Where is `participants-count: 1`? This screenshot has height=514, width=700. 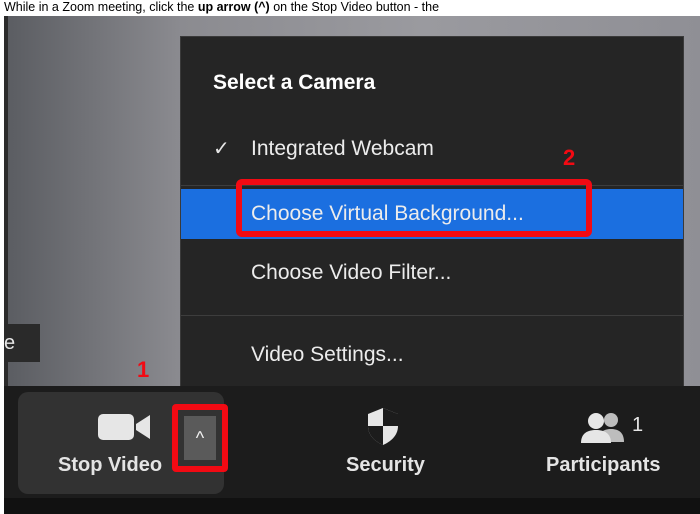
participants-count: 1 is located at coordinates (638, 425).